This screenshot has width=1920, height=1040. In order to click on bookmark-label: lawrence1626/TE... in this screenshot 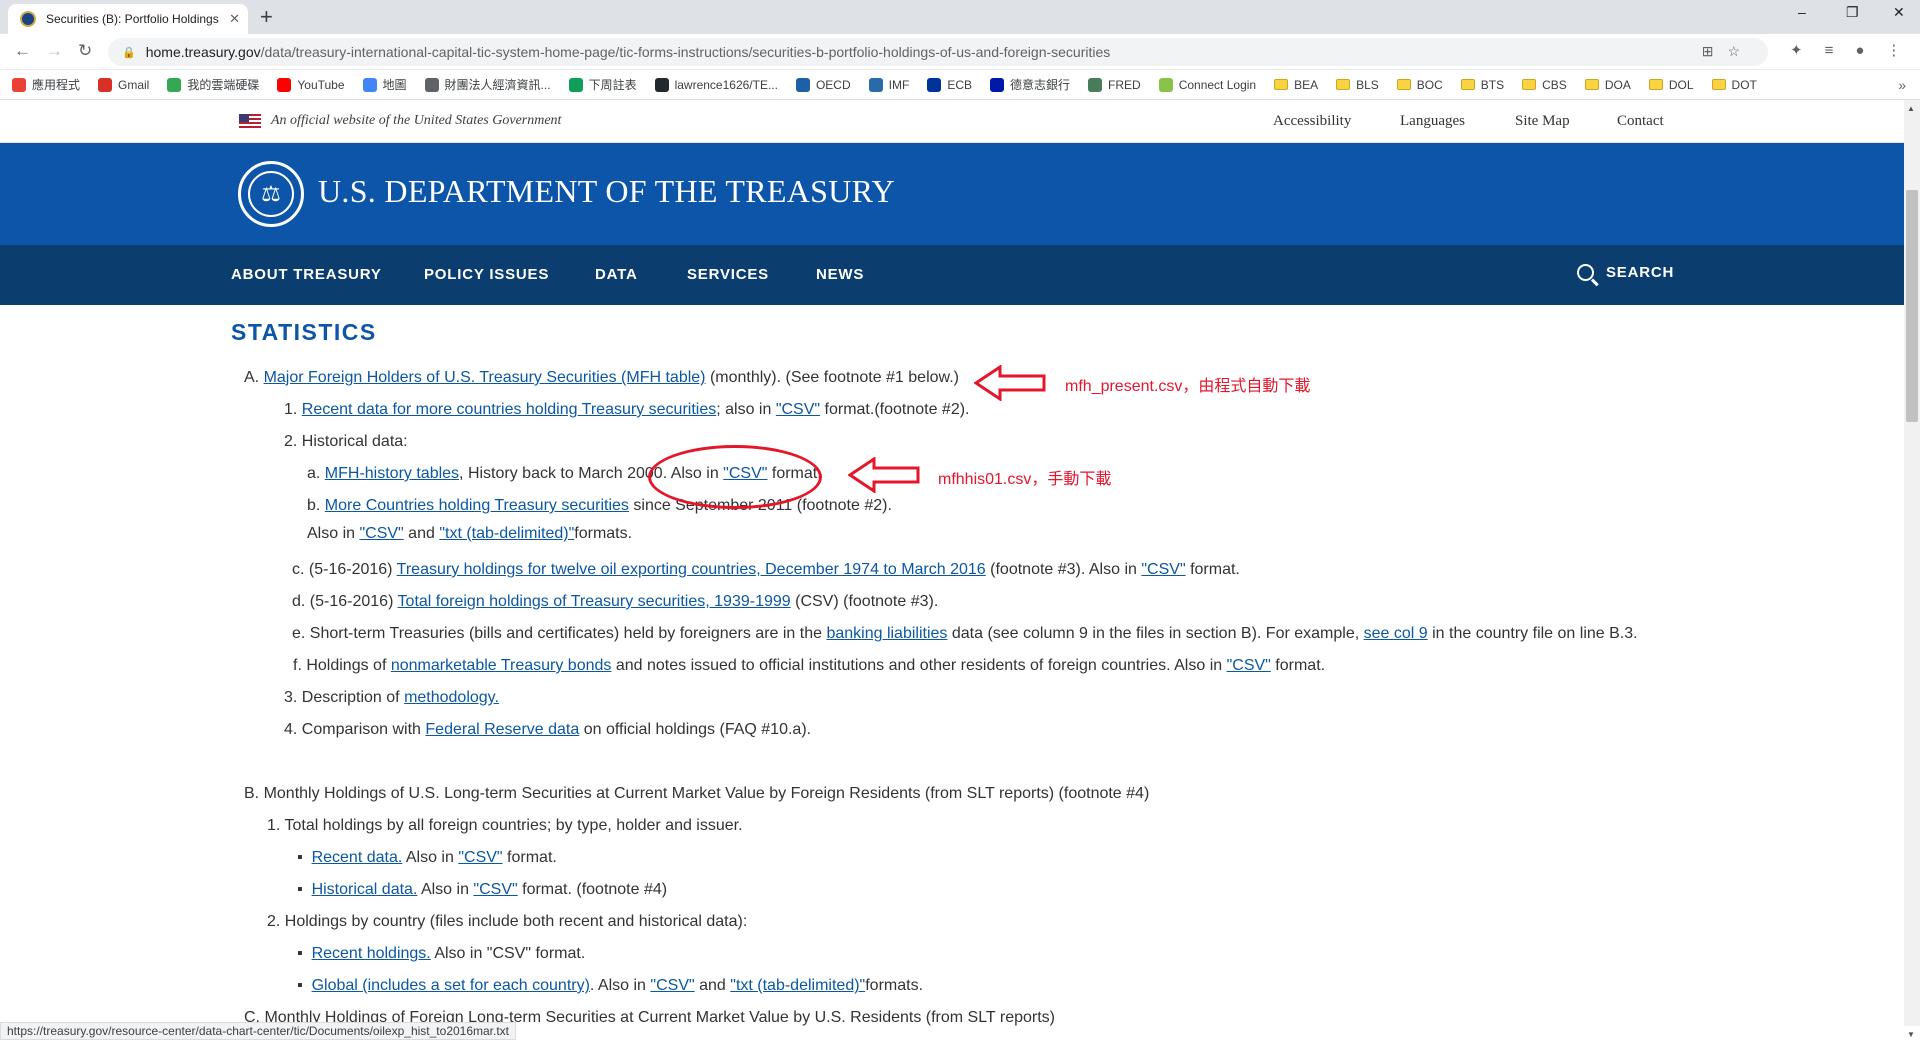, I will do `click(726, 84)`.